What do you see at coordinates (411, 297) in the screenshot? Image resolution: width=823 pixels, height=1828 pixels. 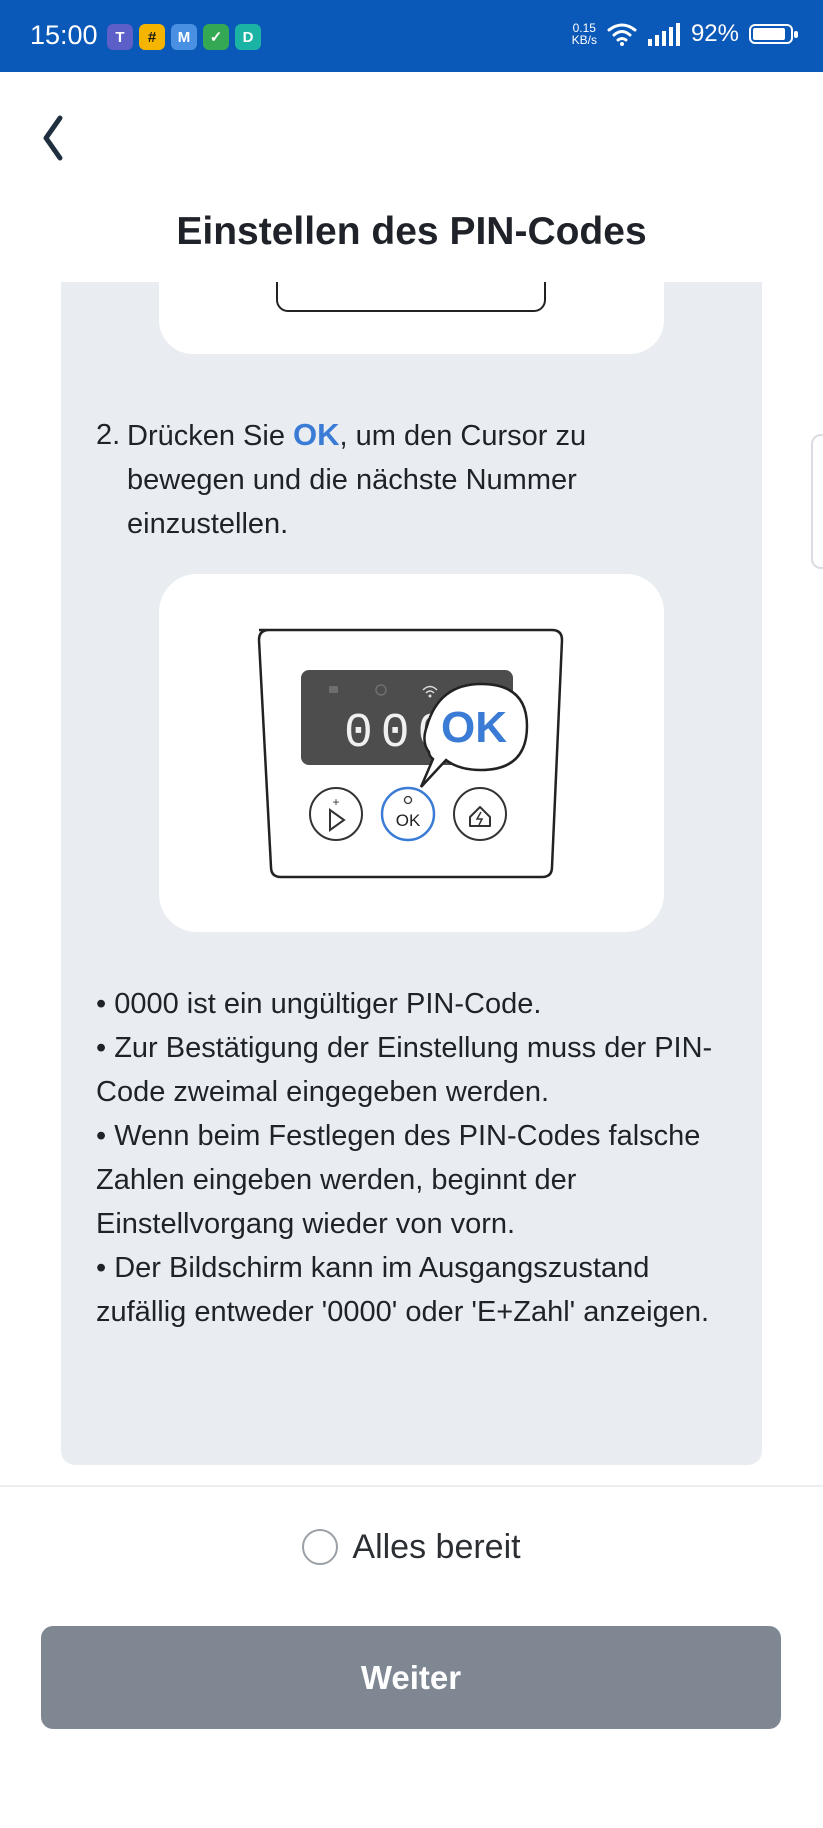 I see `device-outline` at bounding box center [411, 297].